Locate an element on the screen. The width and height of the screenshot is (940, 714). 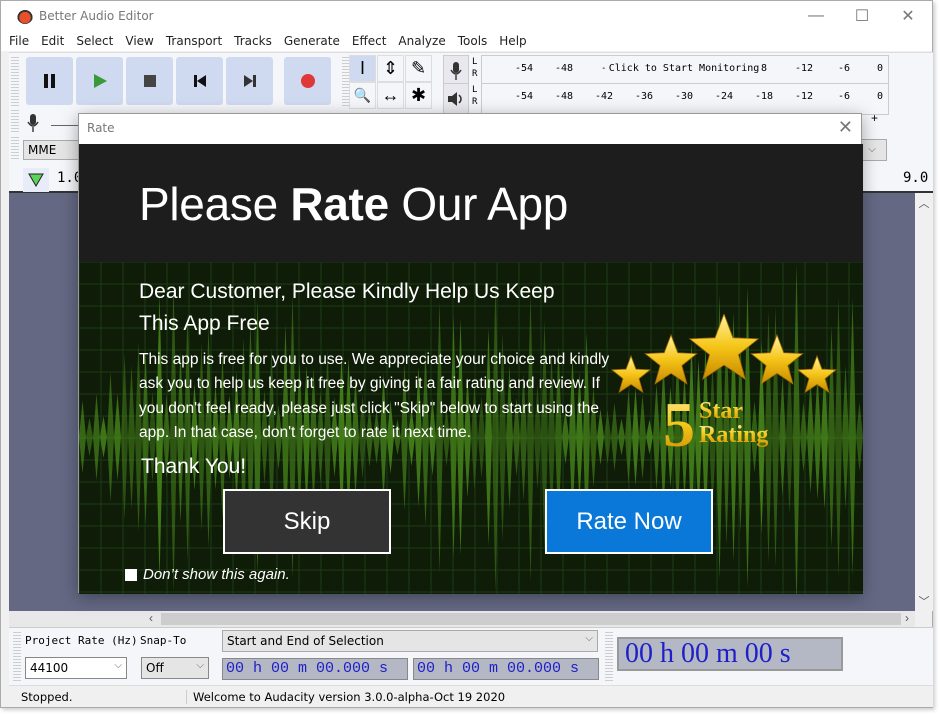
draw-tool: ✎ is located at coordinates (418, 68).